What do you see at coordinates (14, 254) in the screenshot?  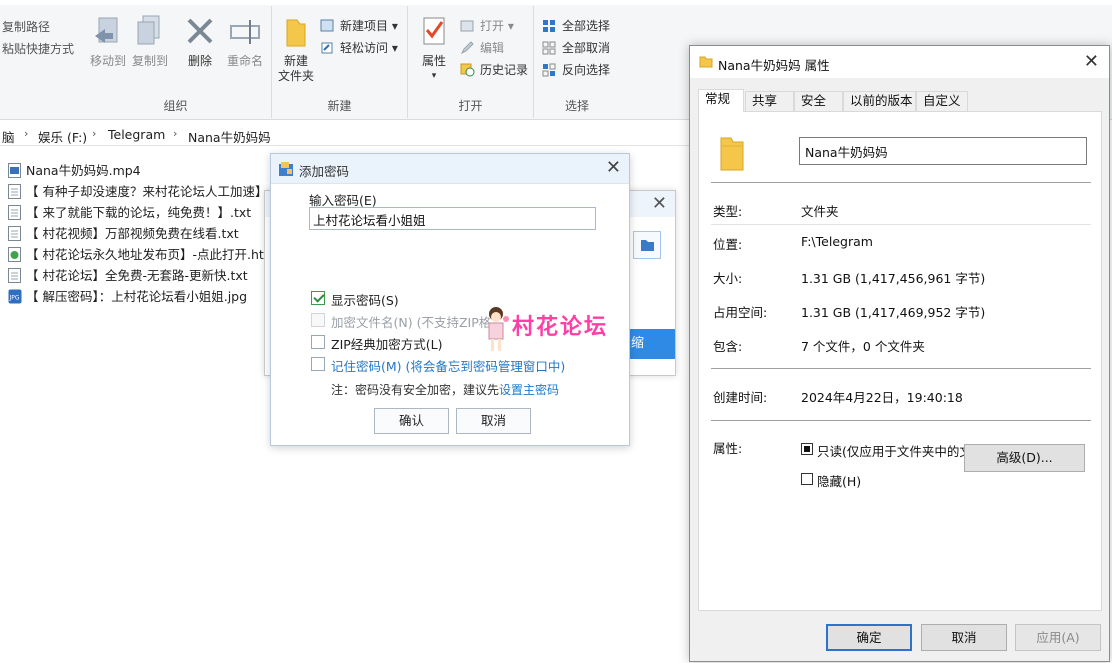 I see `html-file-icon` at bounding box center [14, 254].